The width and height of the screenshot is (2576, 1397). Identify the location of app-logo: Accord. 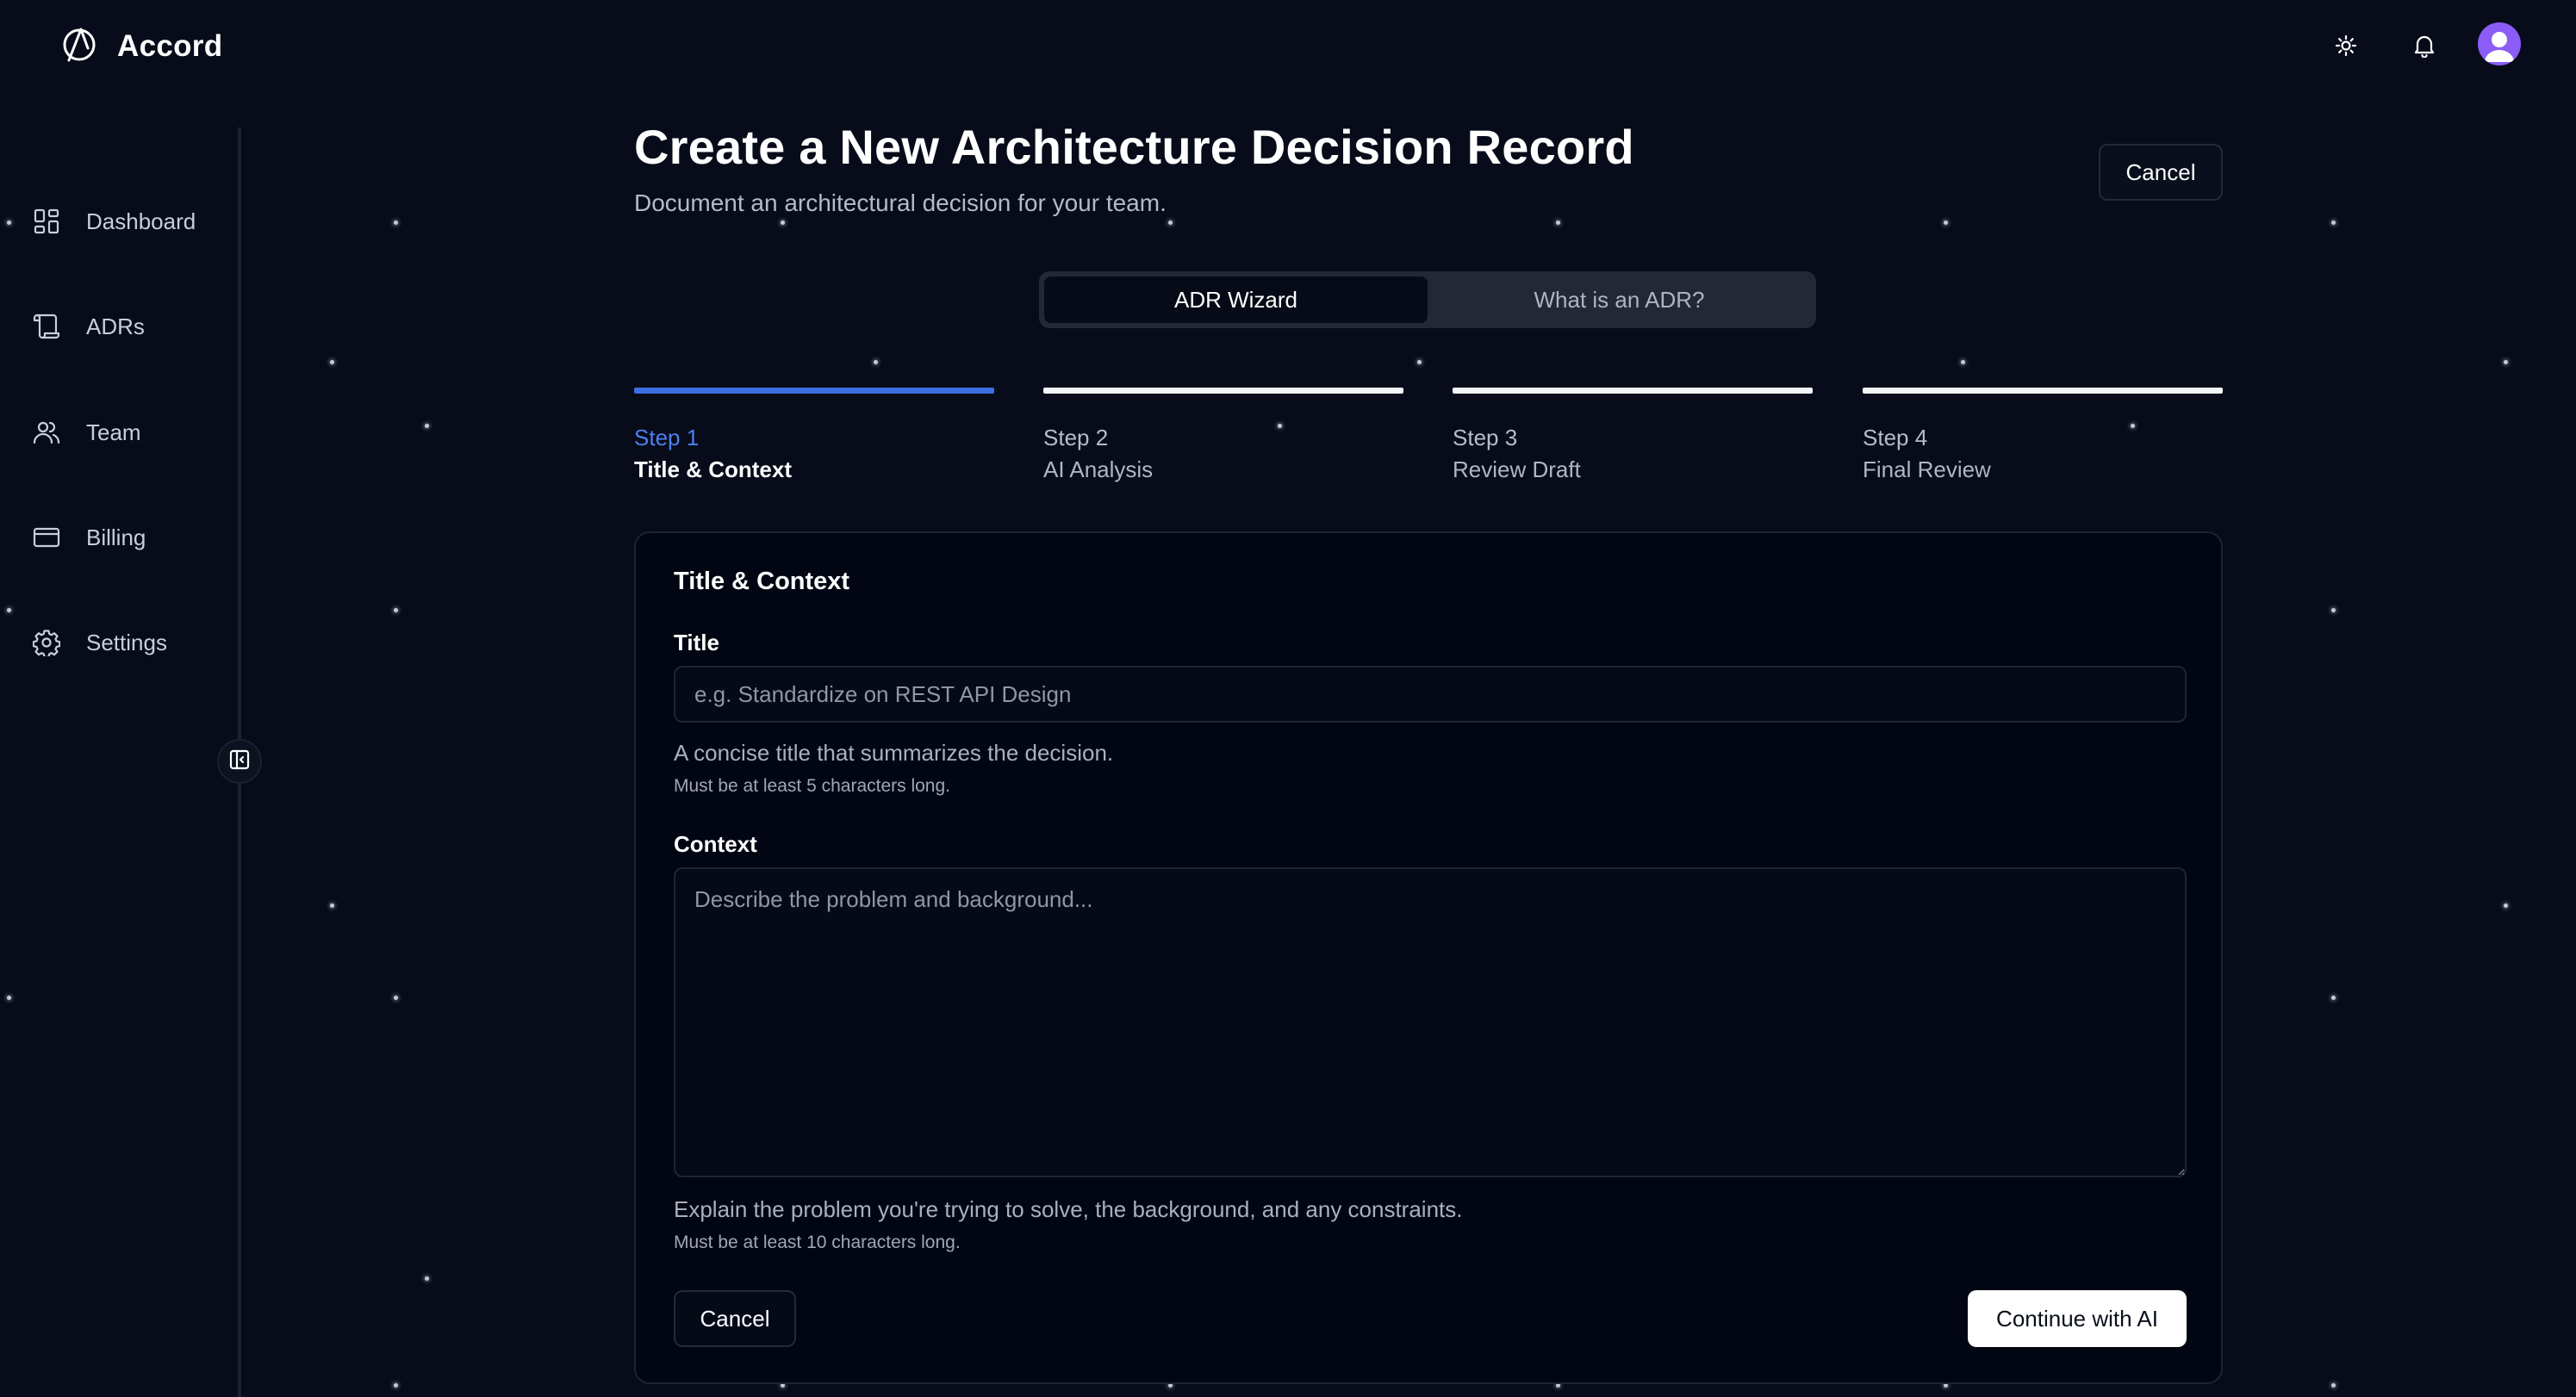
(141, 46).